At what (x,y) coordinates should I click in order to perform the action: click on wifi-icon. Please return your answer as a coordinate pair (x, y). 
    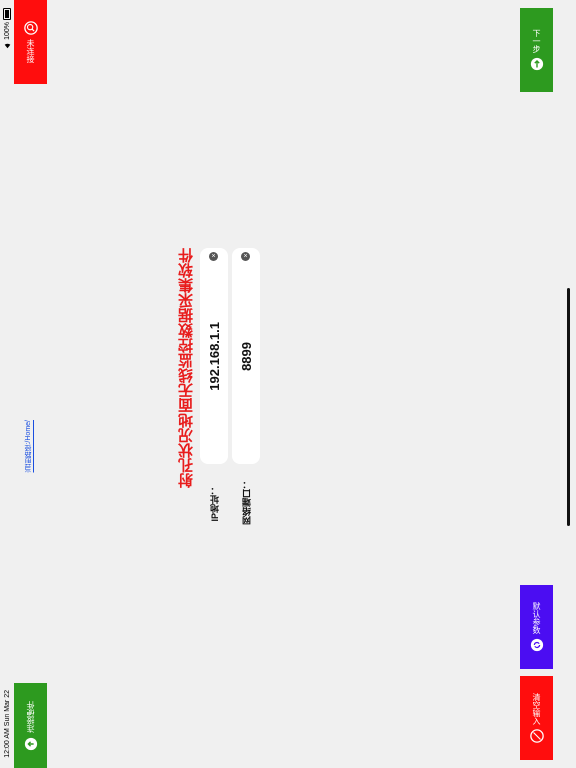
    Looking at the image, I should click on (7, 46).